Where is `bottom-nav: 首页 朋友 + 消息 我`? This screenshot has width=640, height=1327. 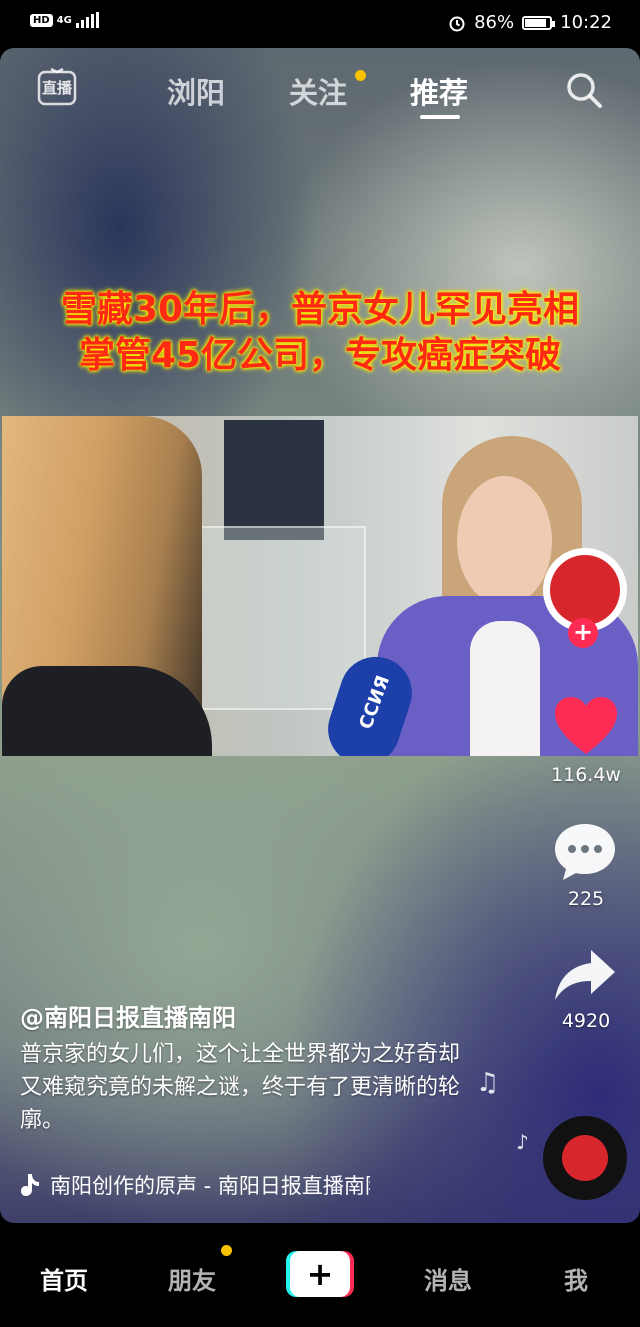 bottom-nav: 首页 朋友 + 消息 我 is located at coordinates (320, 1275).